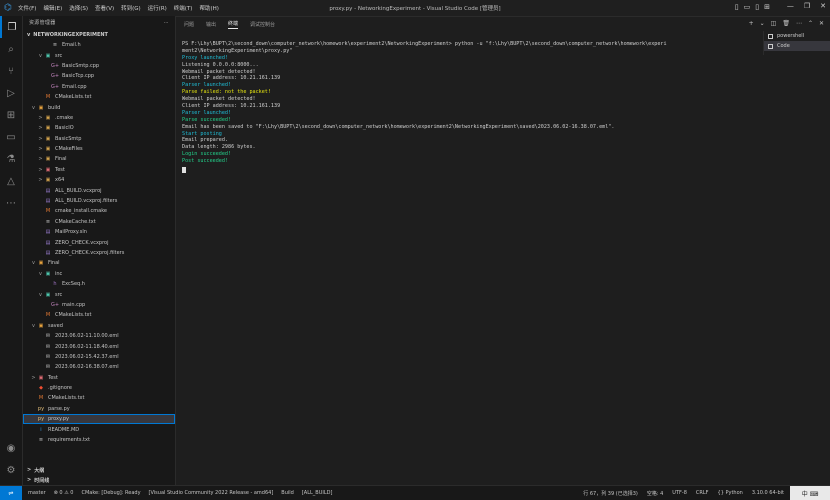  I want to click on menu-run: 运行(R), so click(157, 8).